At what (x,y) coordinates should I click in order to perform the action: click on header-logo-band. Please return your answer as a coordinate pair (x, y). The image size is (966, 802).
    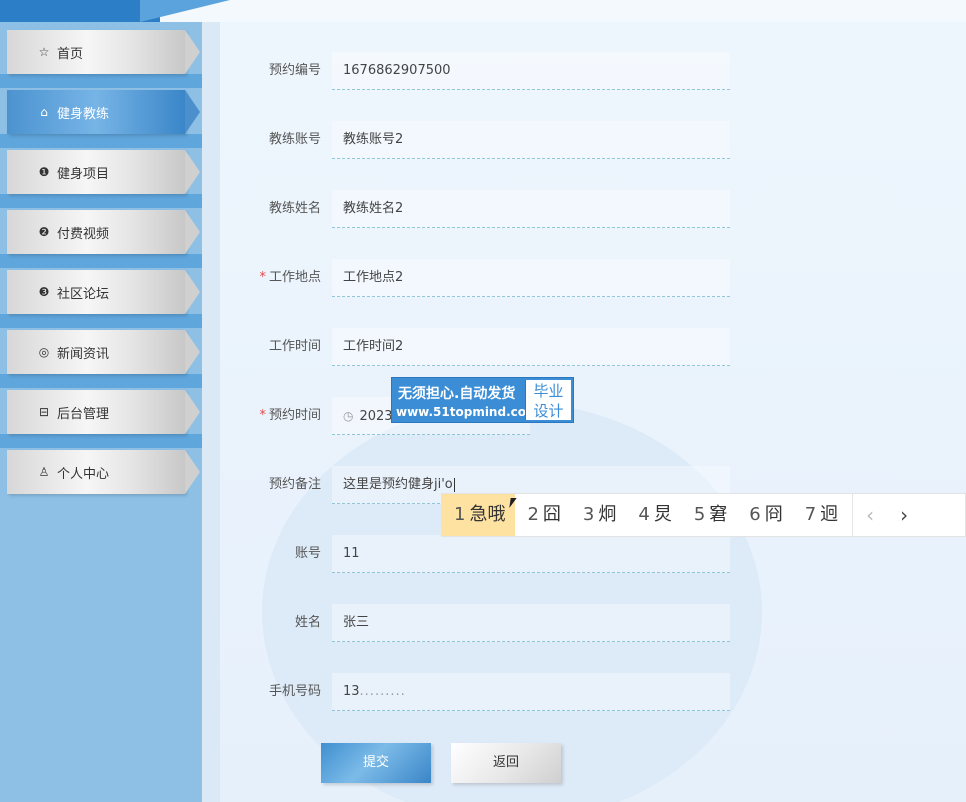
    Looking at the image, I should click on (80, 11).